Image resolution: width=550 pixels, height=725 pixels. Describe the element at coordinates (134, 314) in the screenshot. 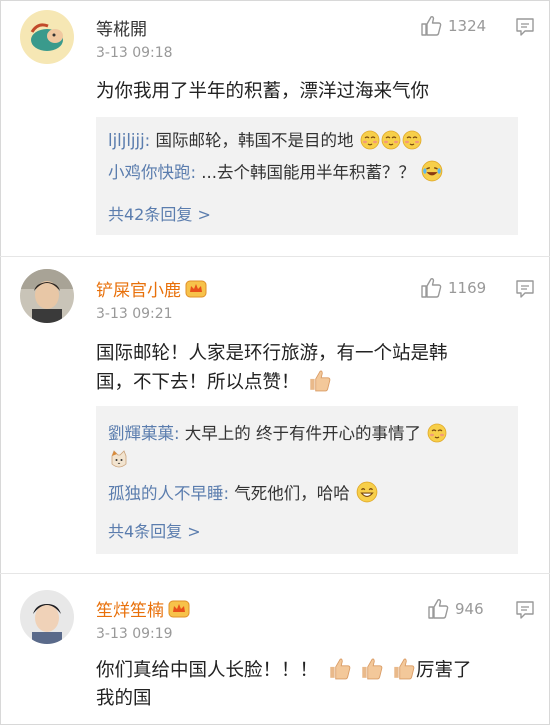

I see `comment-time: 3-13 09:21` at that location.